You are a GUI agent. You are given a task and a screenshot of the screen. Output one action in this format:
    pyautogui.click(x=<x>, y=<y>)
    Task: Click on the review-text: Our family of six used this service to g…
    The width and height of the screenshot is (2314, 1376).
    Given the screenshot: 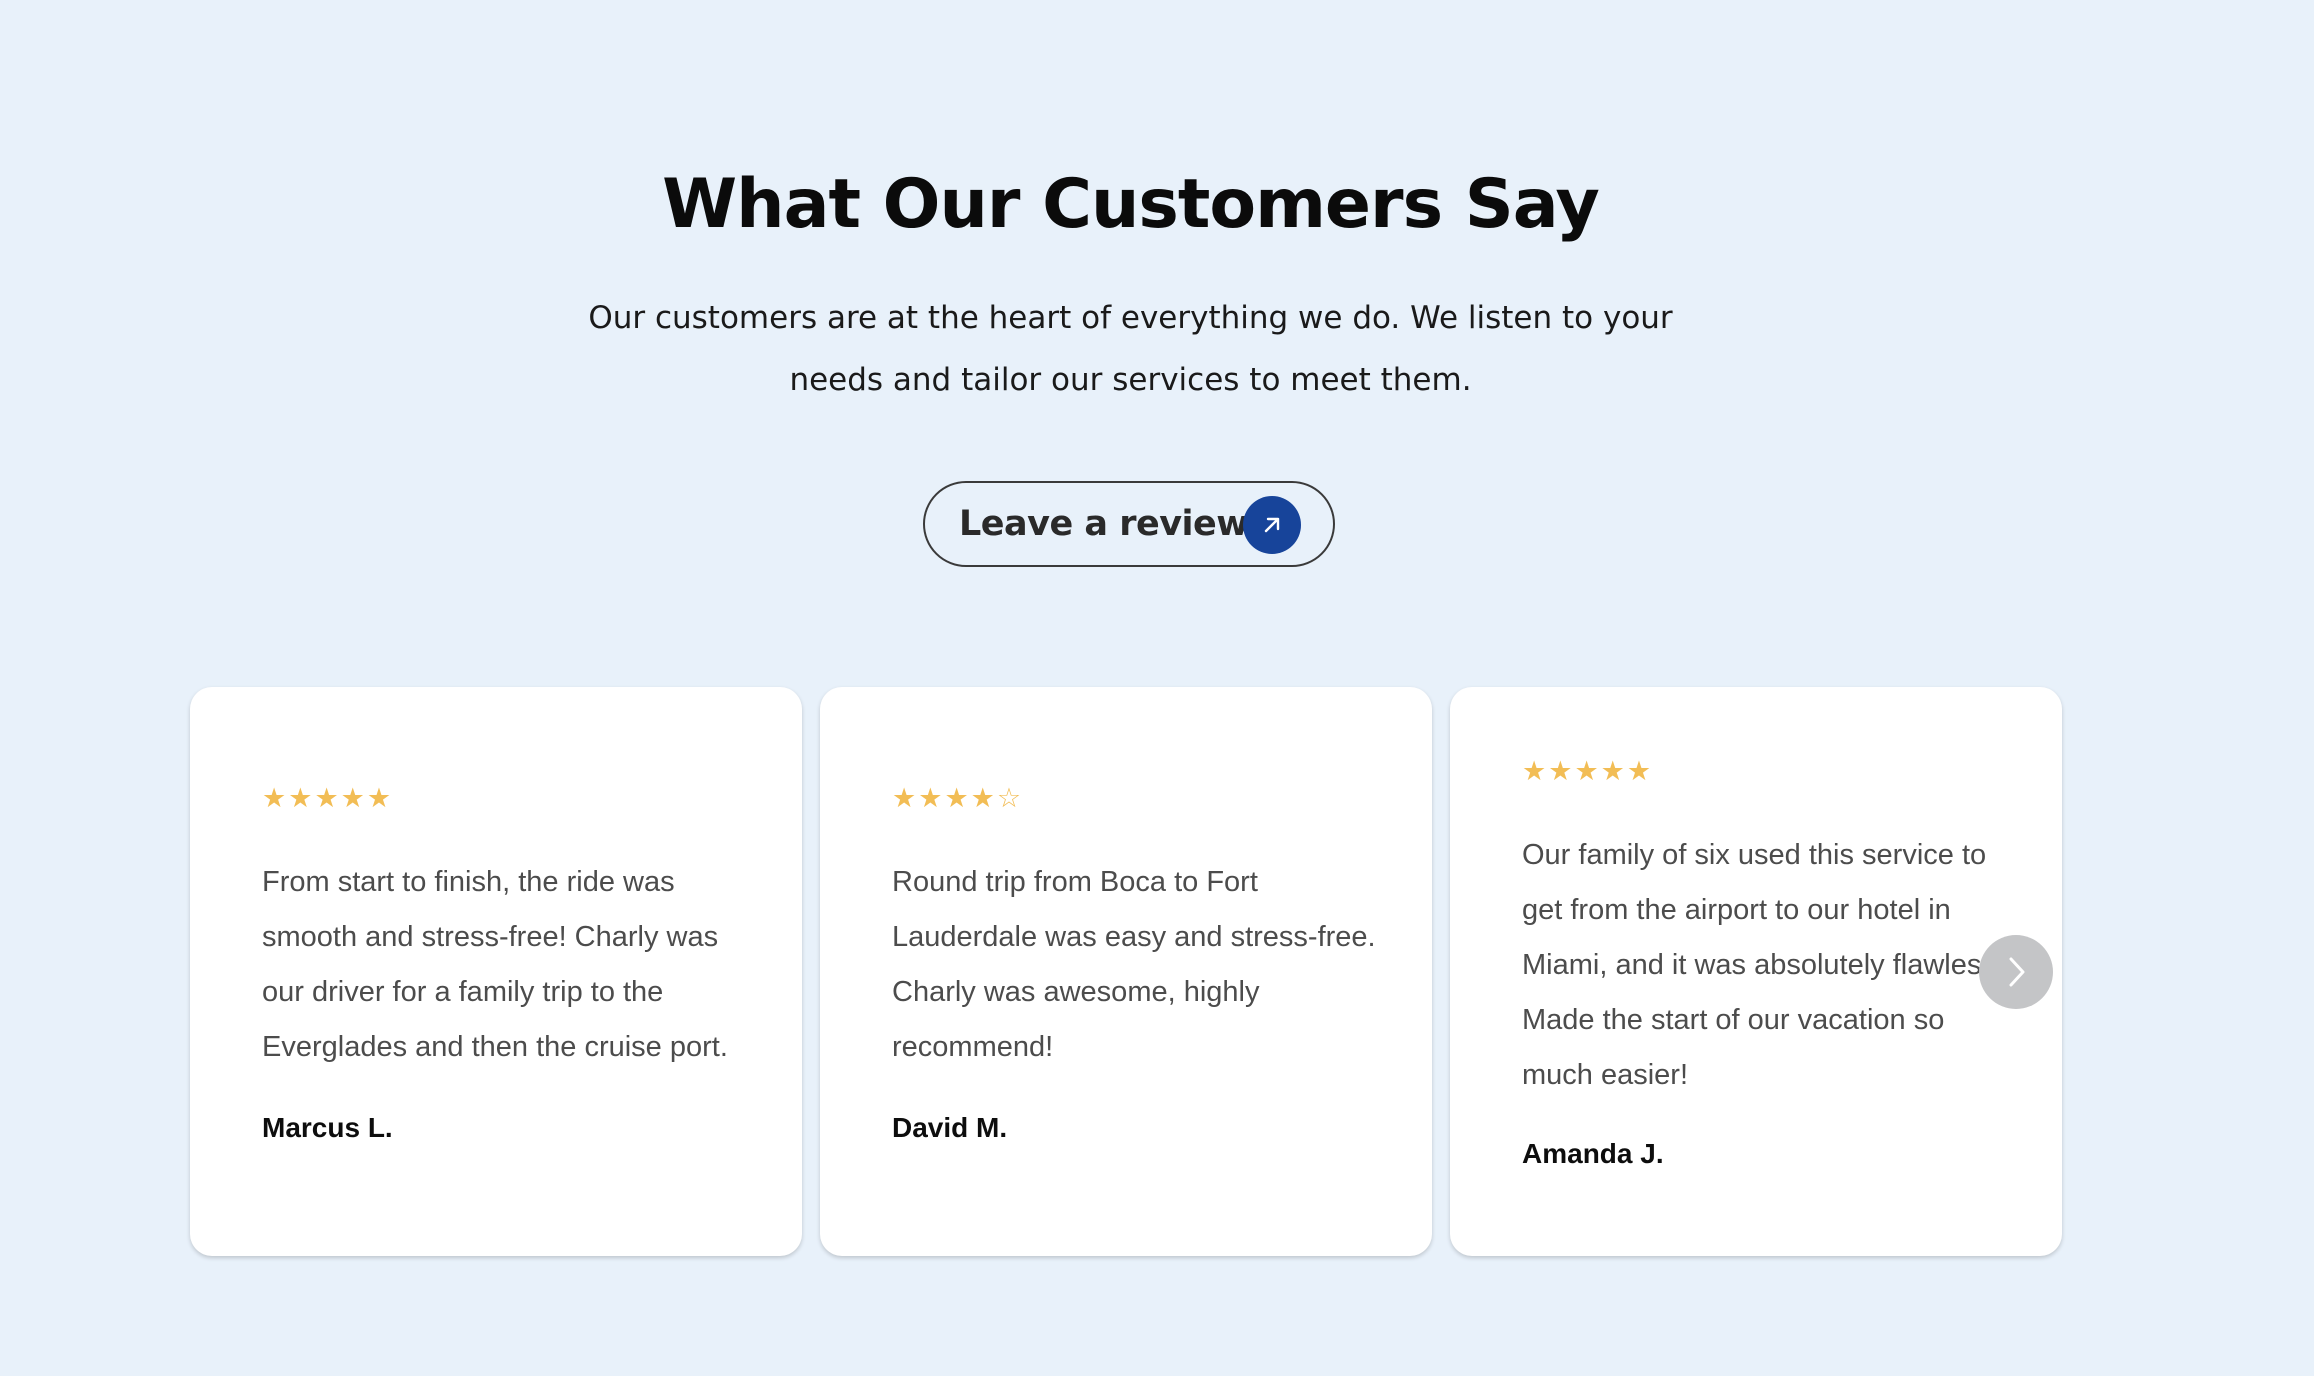 What is the action you would take?
    pyautogui.click(x=1763, y=965)
    